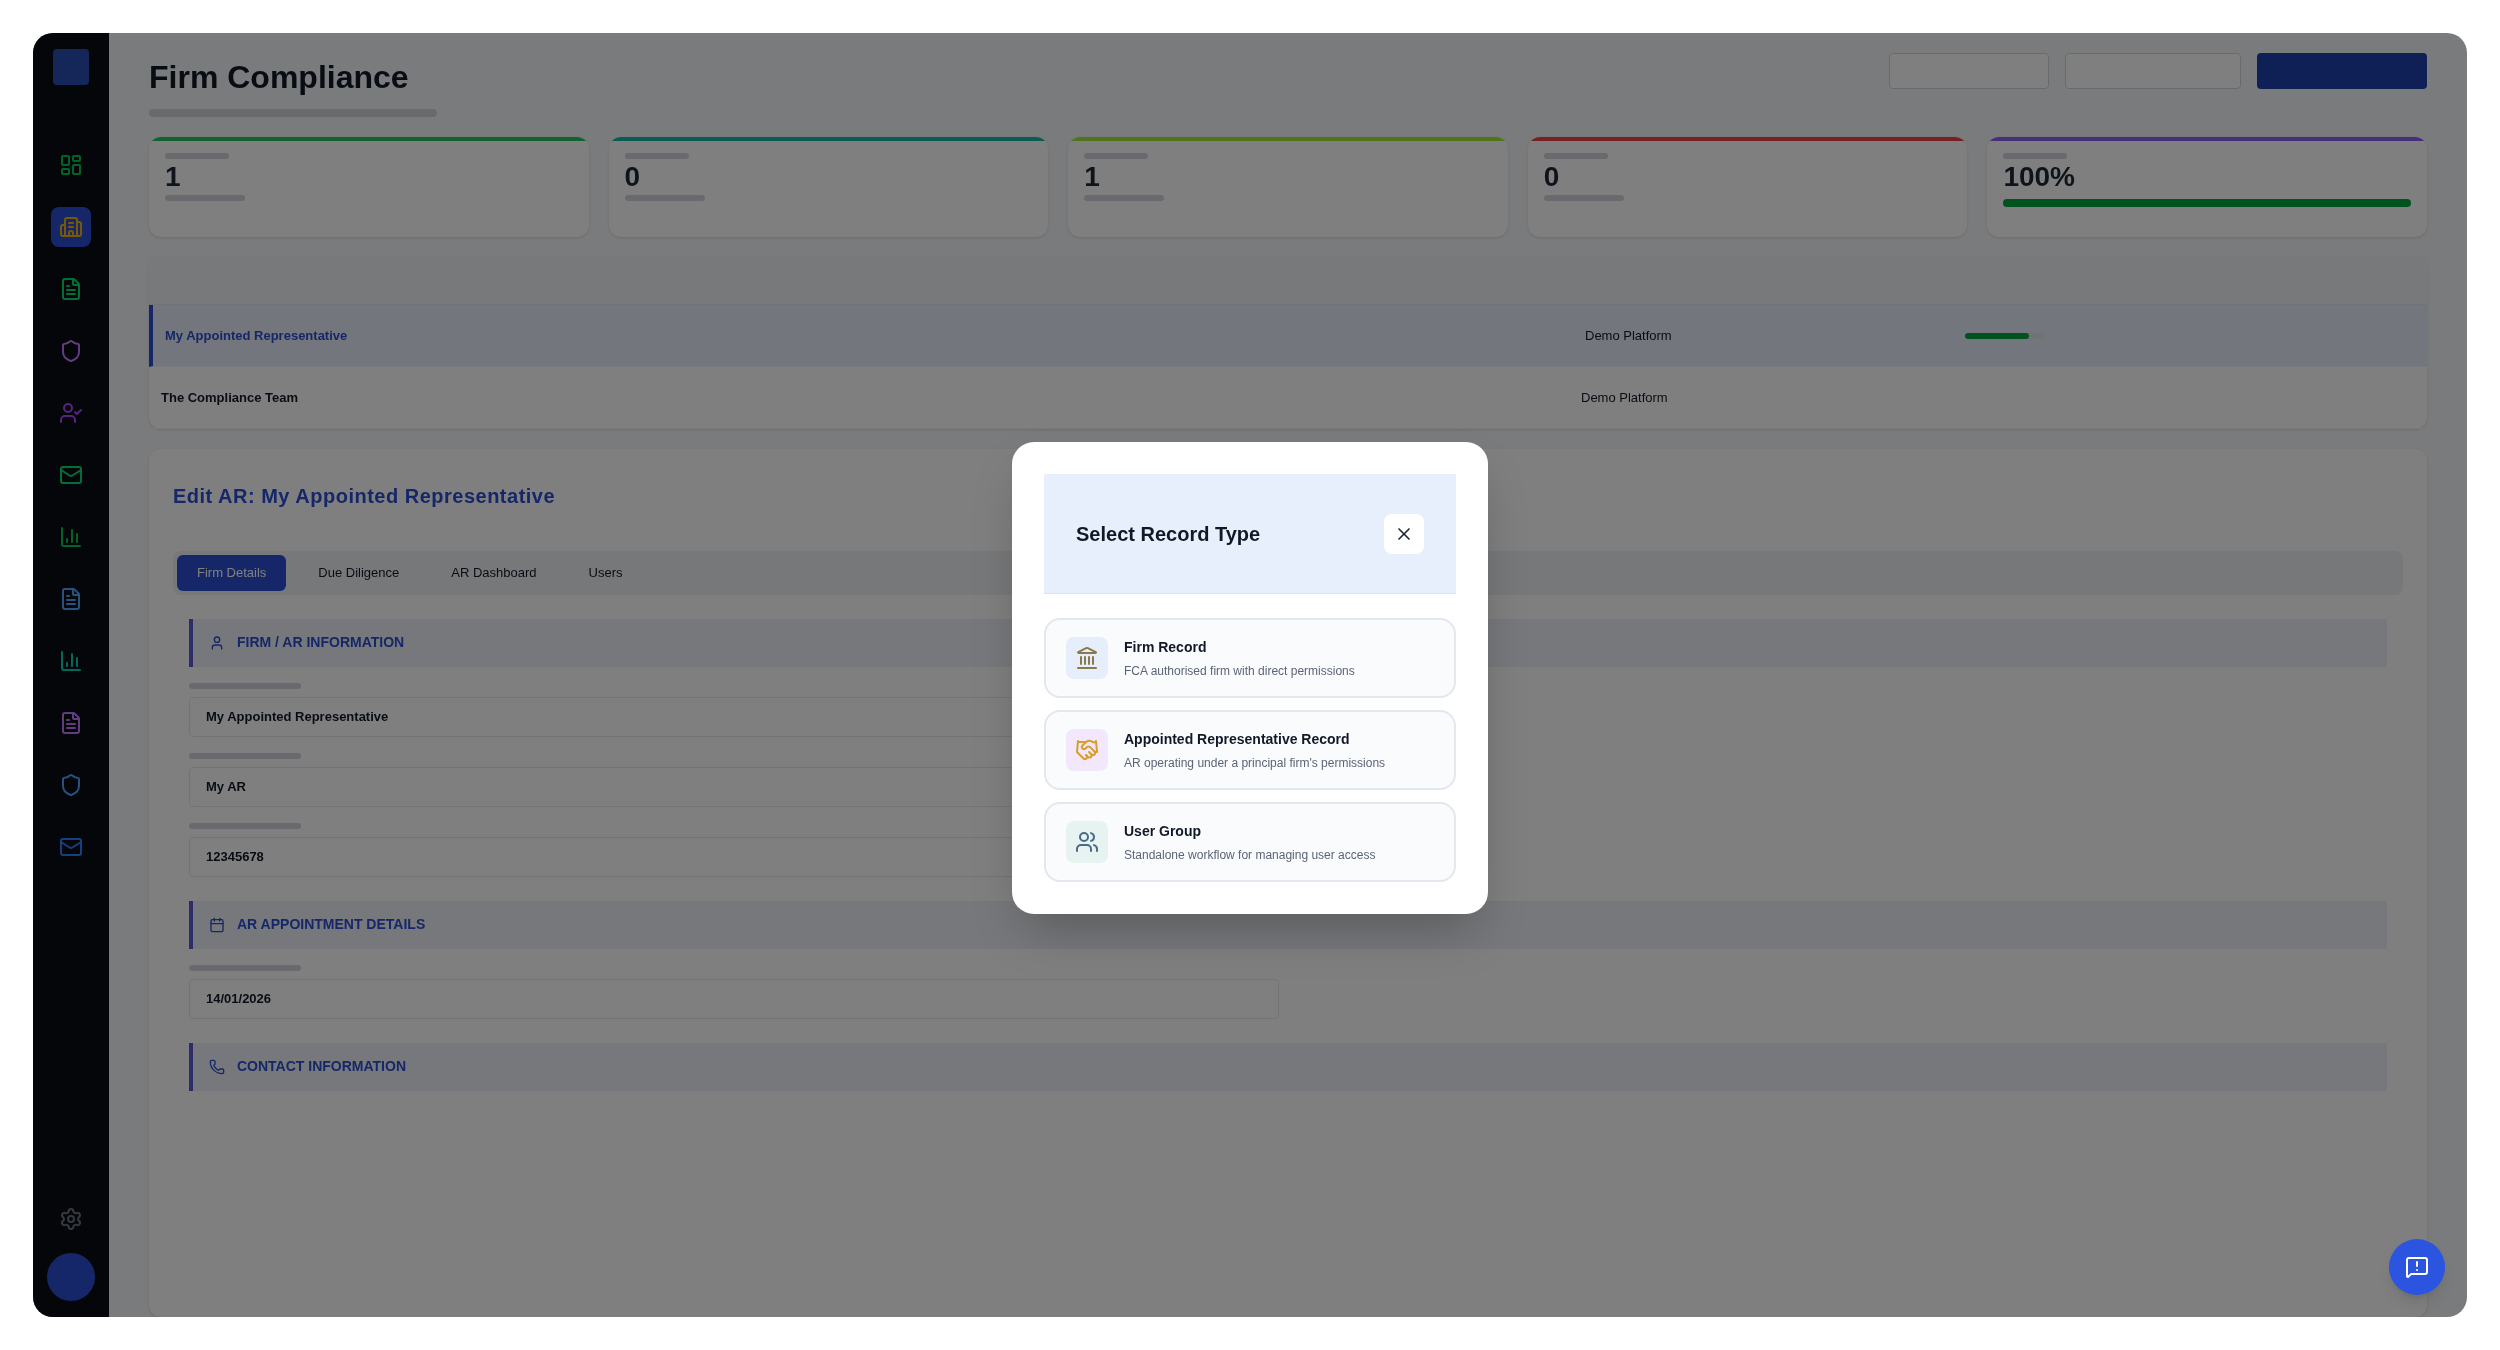  Describe the element at coordinates (1288, 398) in the screenshot. I see `table-row: The Compliance Team Demo Platform` at that location.